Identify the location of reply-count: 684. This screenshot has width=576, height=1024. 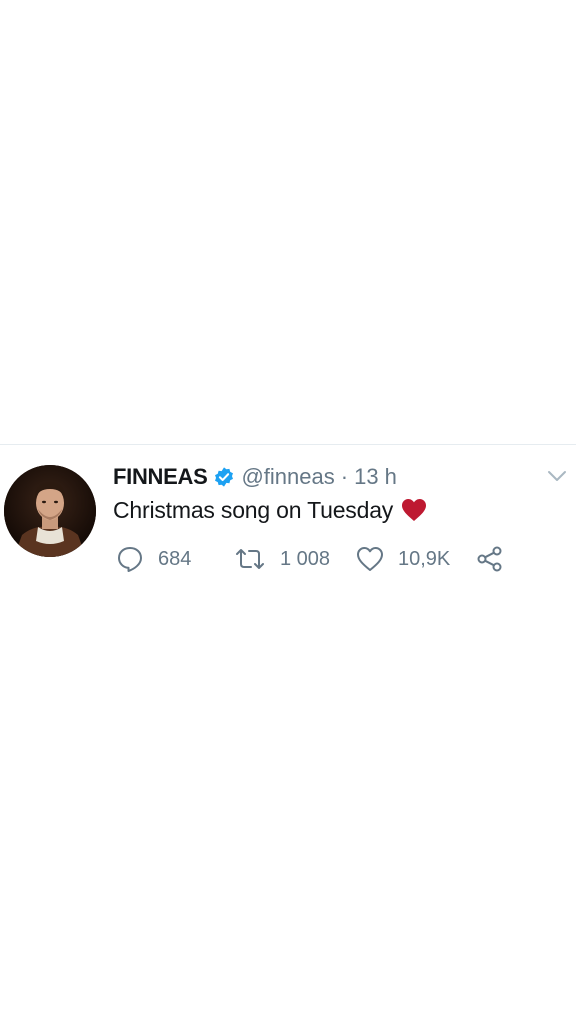
(175, 558).